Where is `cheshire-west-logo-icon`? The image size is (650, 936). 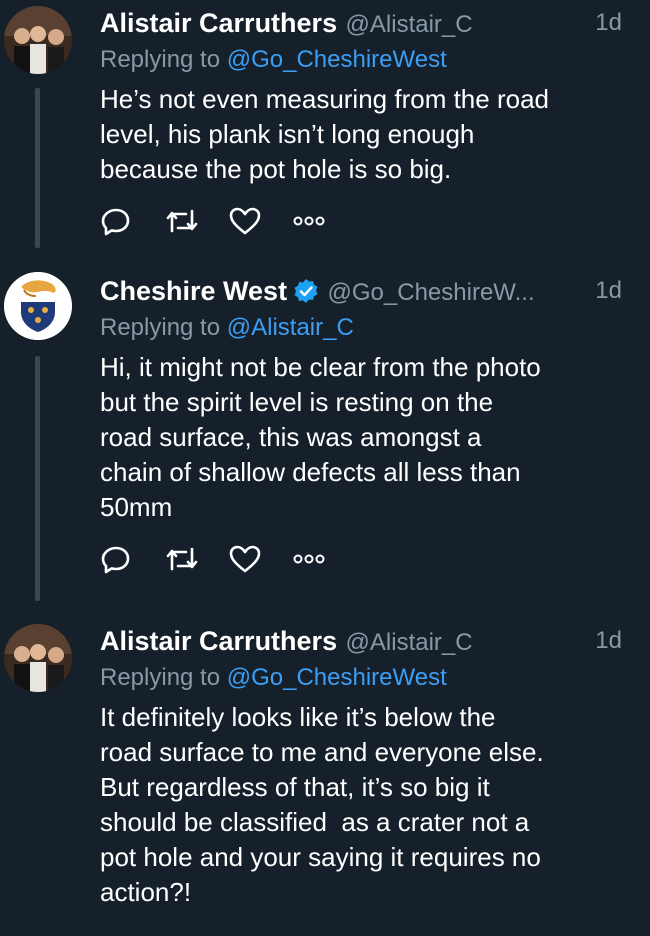
cheshire-west-logo-icon is located at coordinates (38, 306).